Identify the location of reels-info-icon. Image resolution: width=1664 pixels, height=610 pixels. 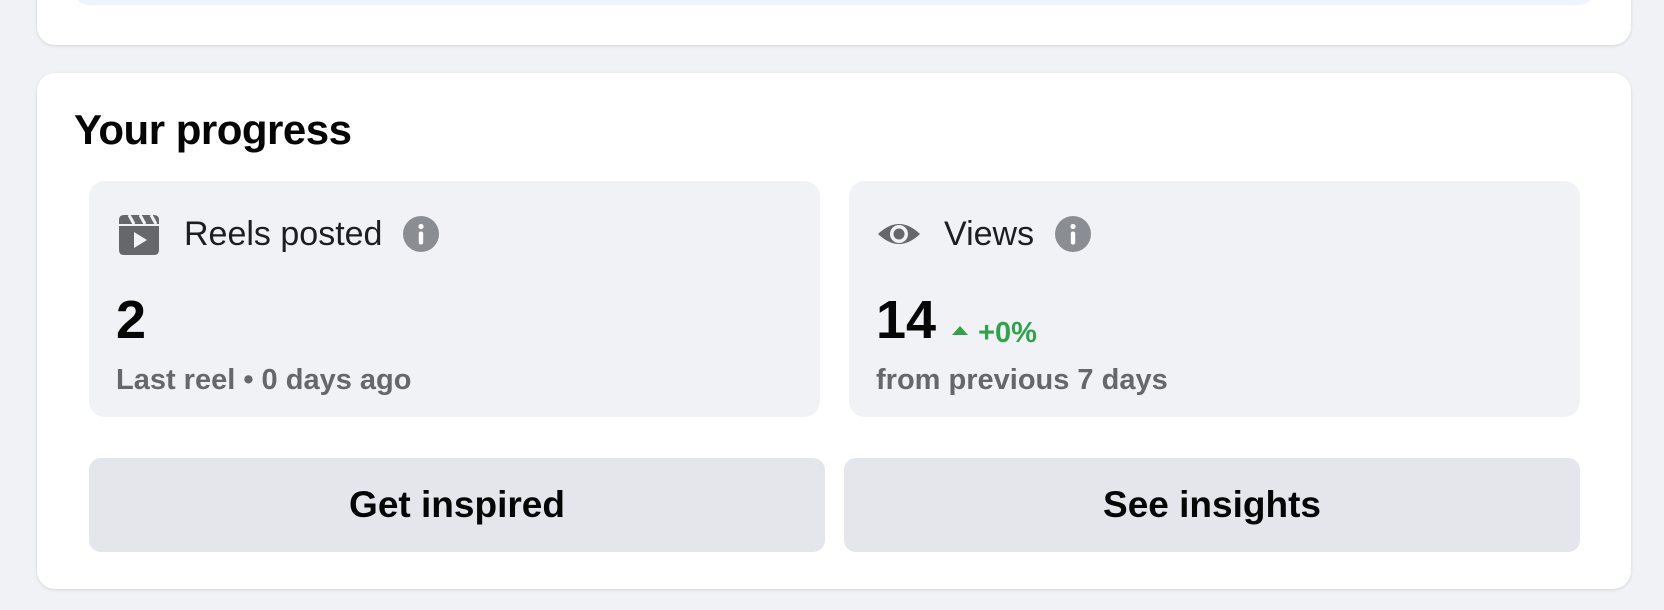
(421, 234).